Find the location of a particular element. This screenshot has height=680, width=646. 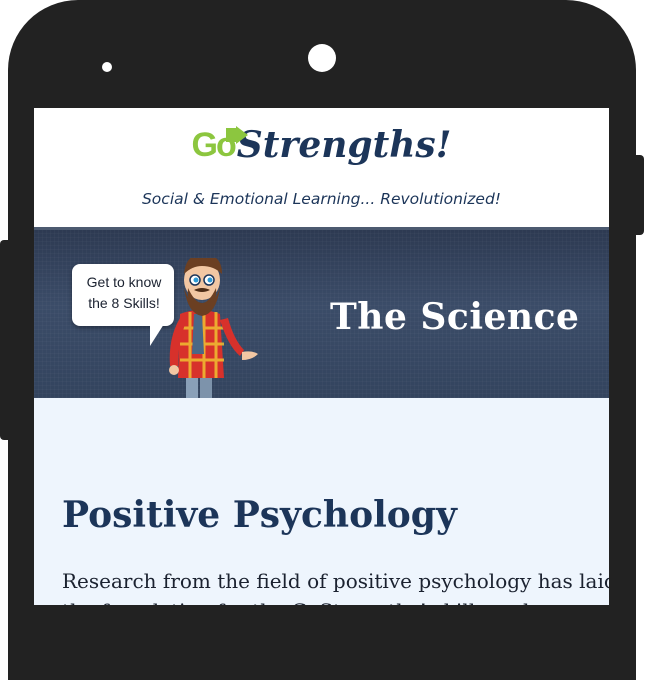

gostrengths-logo: GoStrengths! is located at coordinates (321, 154).